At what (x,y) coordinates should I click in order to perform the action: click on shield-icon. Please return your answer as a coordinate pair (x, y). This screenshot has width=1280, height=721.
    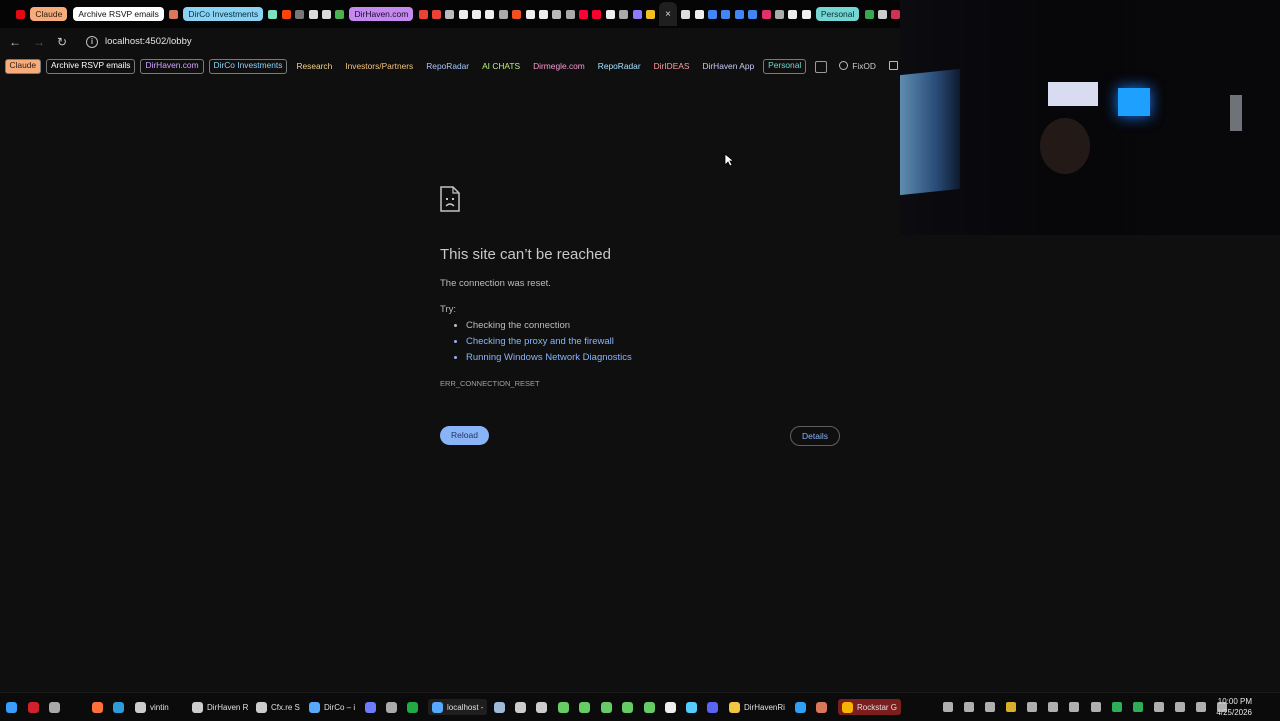
    Looking at the image, I should click on (948, 707).